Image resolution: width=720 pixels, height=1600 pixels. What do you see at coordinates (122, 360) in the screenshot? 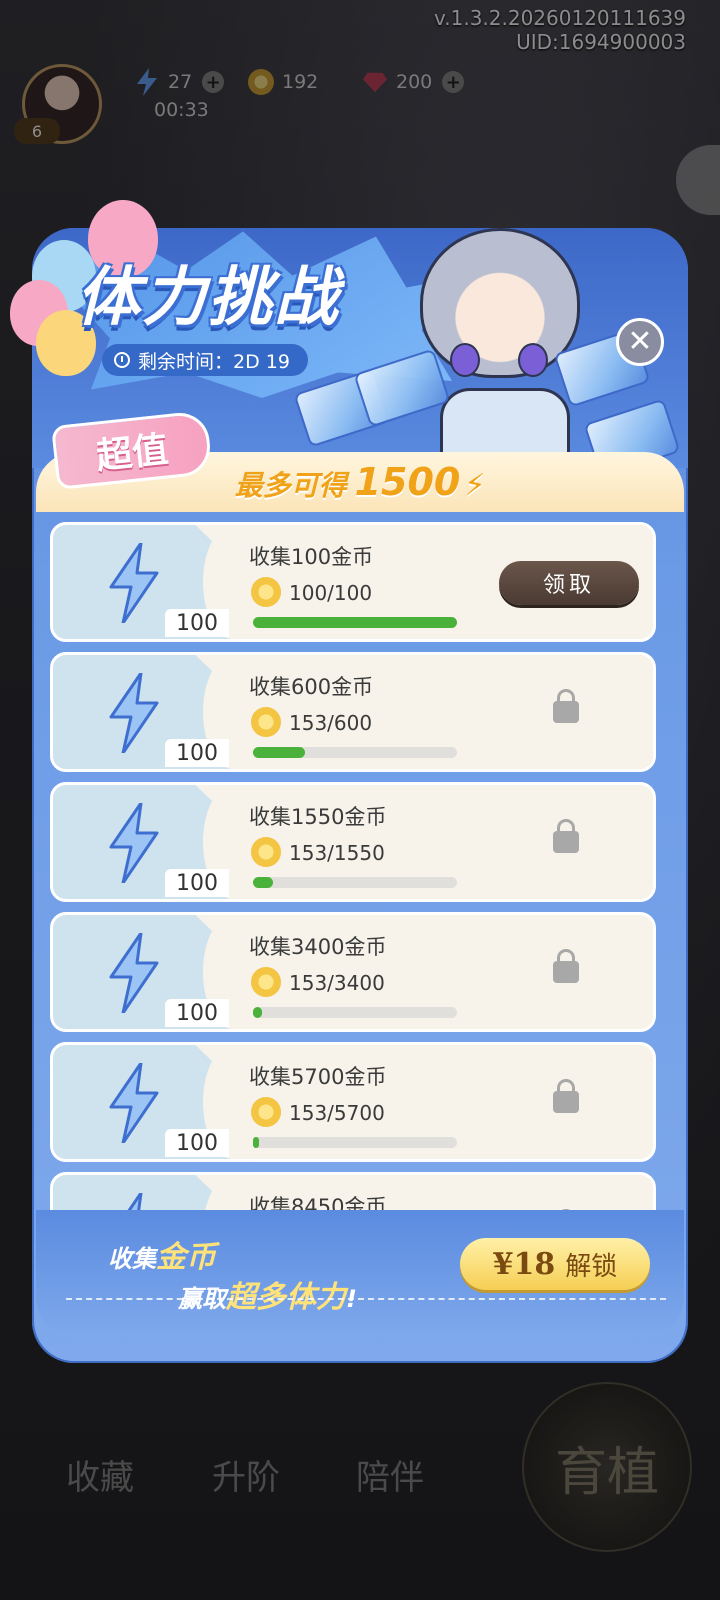
I see `clock-icon` at bounding box center [122, 360].